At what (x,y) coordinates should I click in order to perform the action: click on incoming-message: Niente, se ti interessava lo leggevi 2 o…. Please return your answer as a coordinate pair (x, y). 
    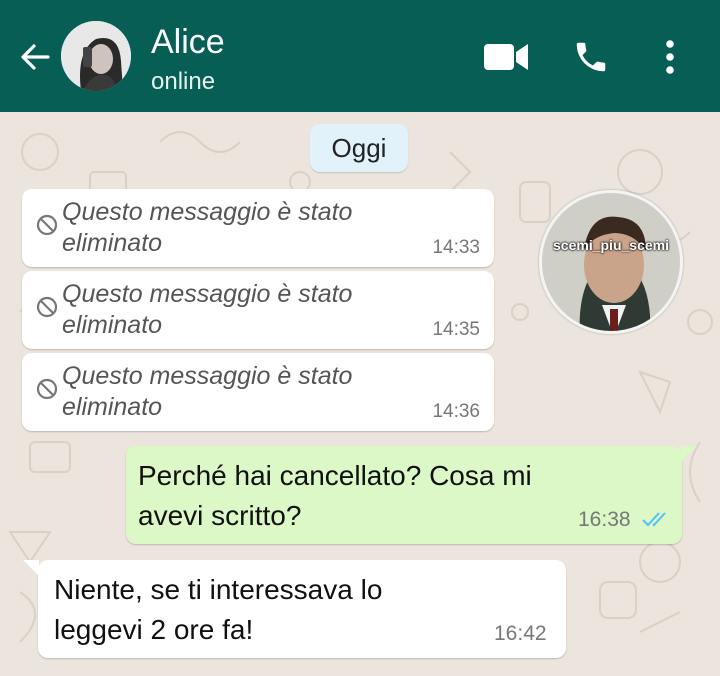
    Looking at the image, I should click on (302, 609).